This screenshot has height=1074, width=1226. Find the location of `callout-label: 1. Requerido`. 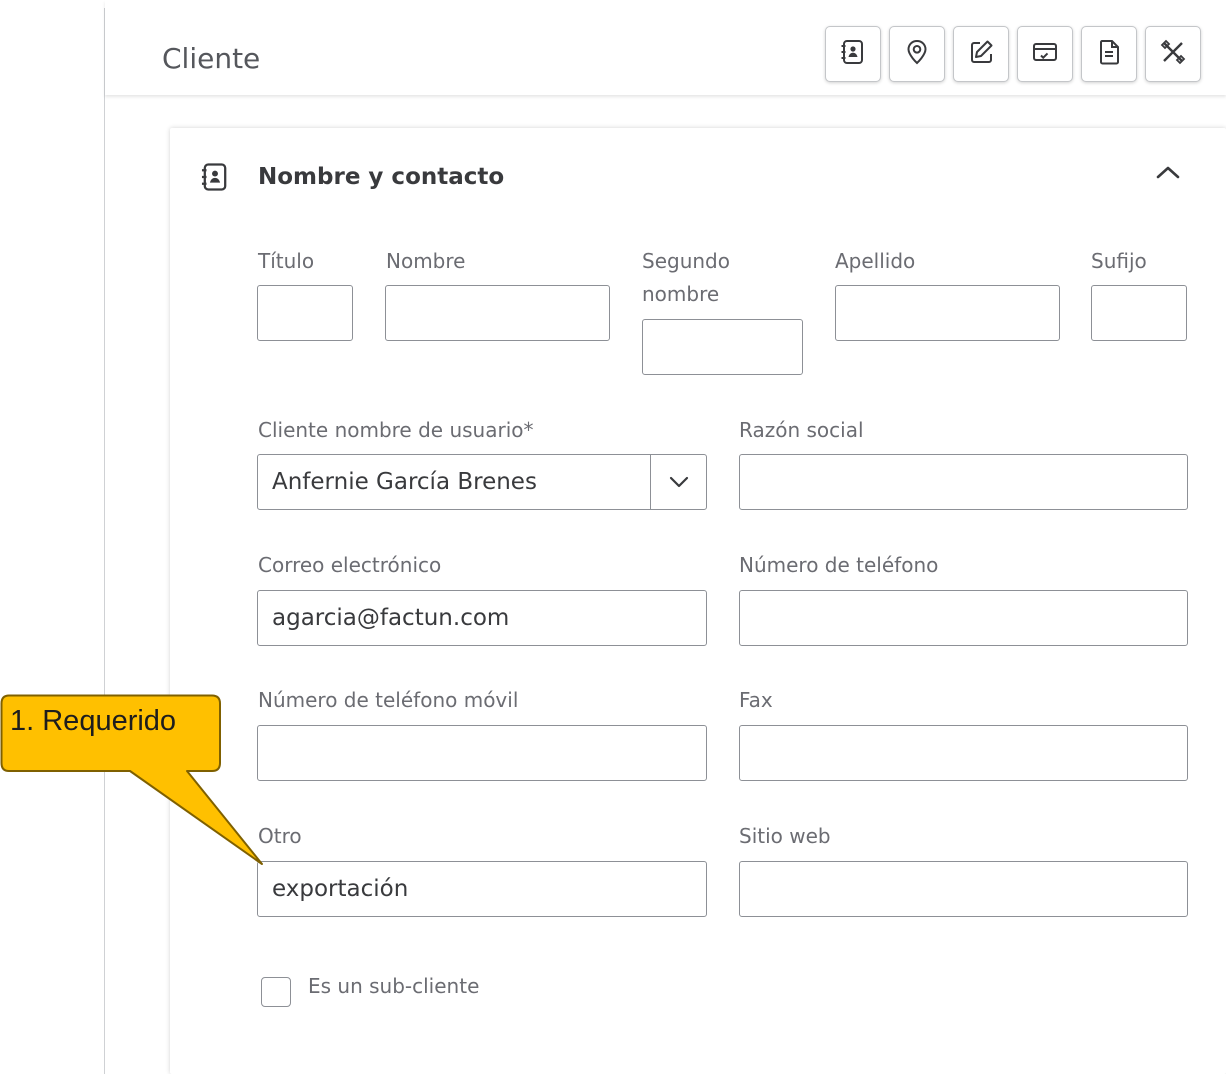

callout-label: 1. Requerido is located at coordinates (93, 721).